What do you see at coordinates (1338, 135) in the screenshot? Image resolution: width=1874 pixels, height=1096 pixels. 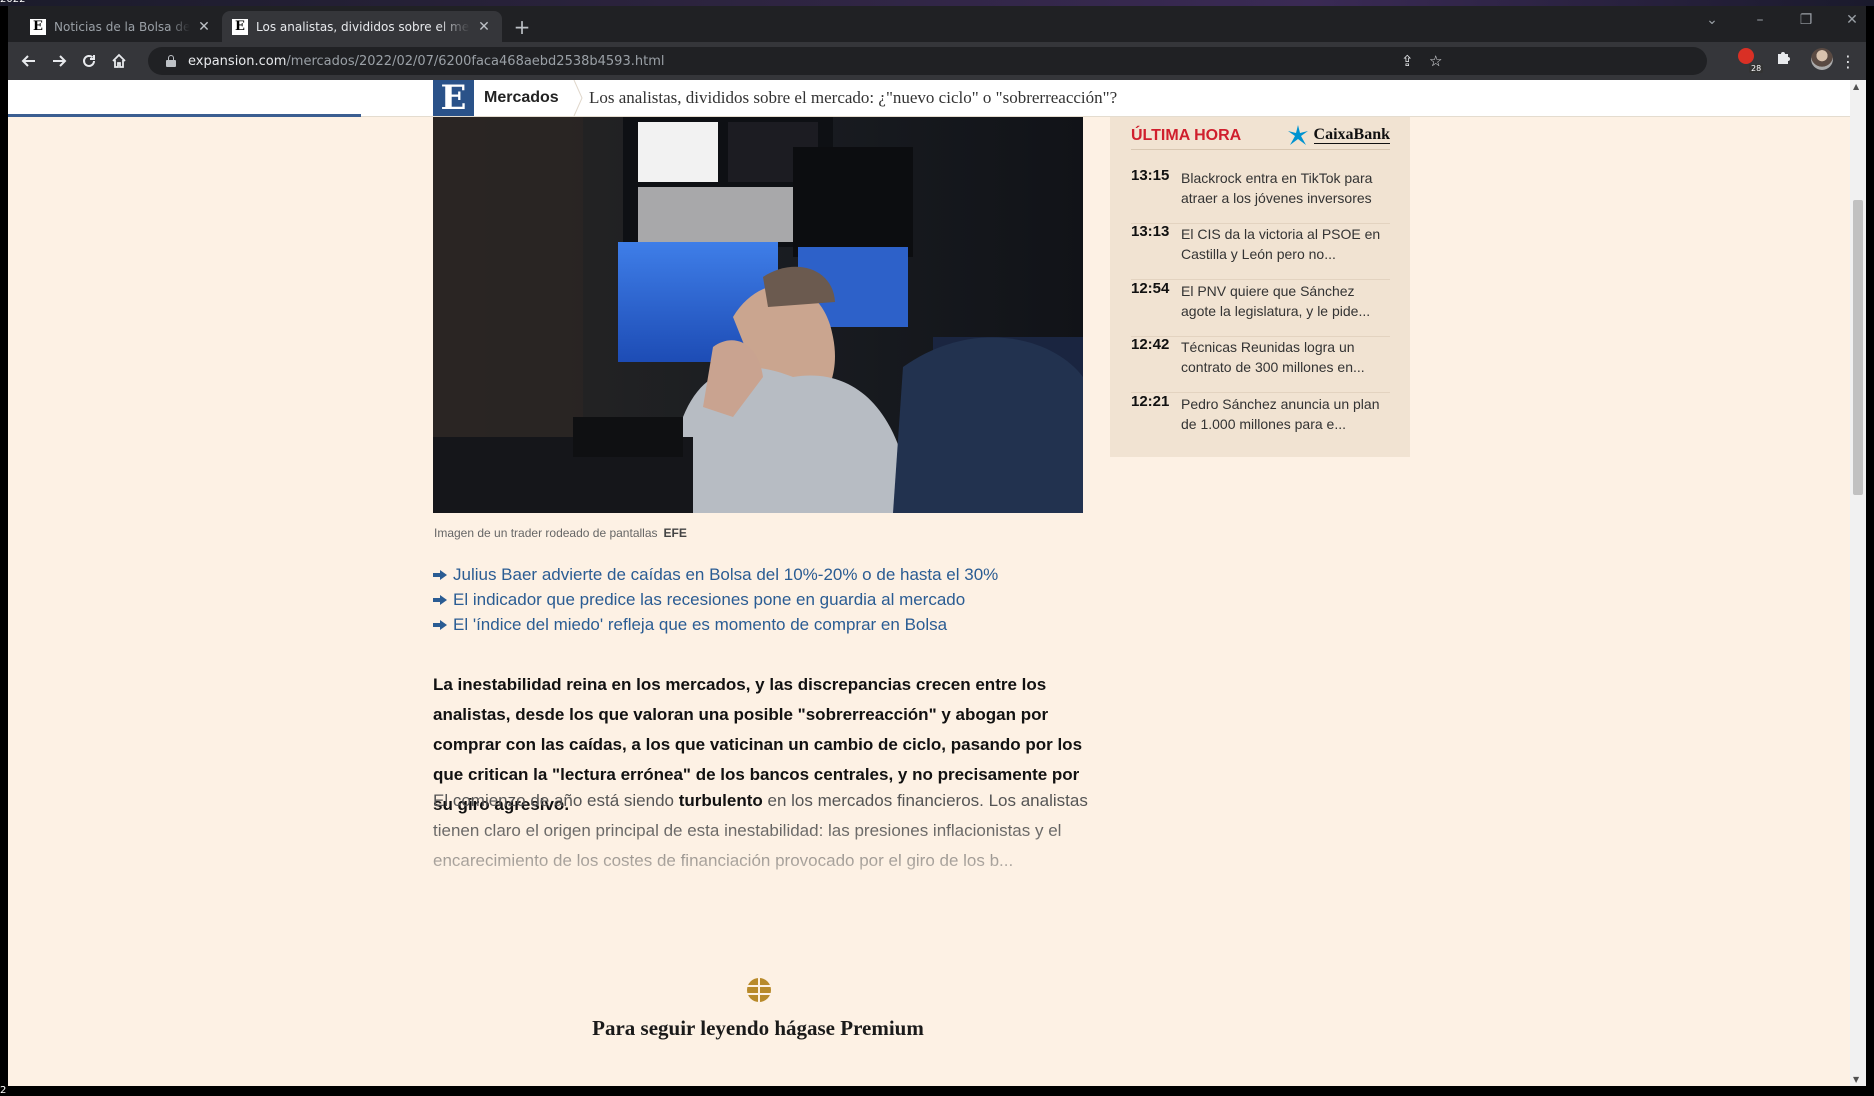 I see `caixabank-logo: CaixaBank` at bounding box center [1338, 135].